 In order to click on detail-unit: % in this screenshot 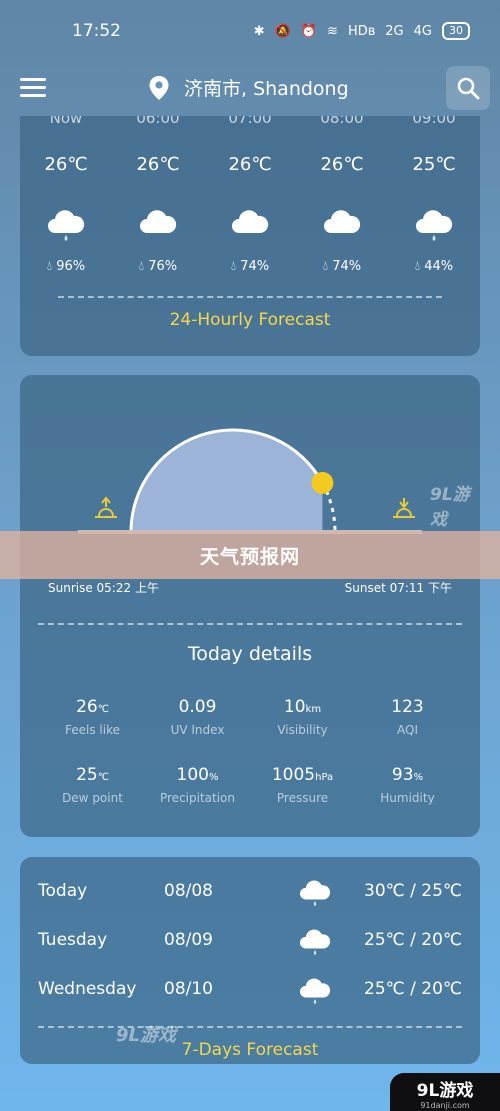, I will do `click(213, 777)`.